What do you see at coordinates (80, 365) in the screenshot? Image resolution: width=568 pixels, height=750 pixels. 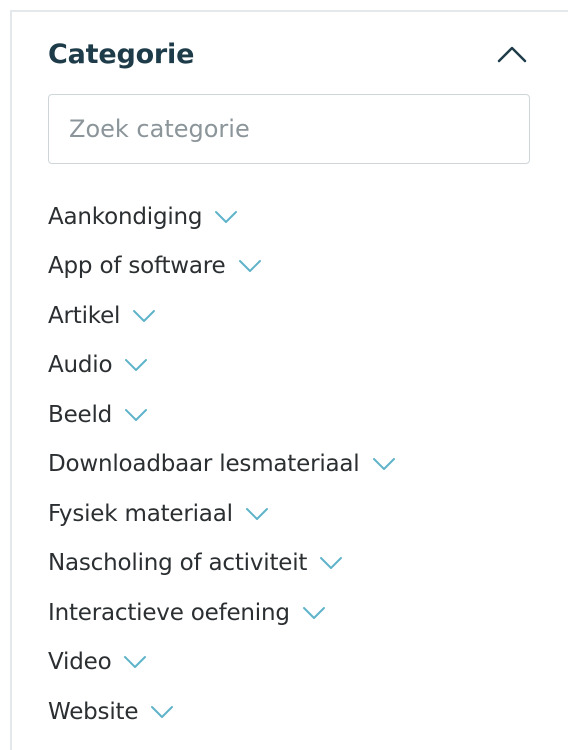 I see `category-item-label: Audio` at bounding box center [80, 365].